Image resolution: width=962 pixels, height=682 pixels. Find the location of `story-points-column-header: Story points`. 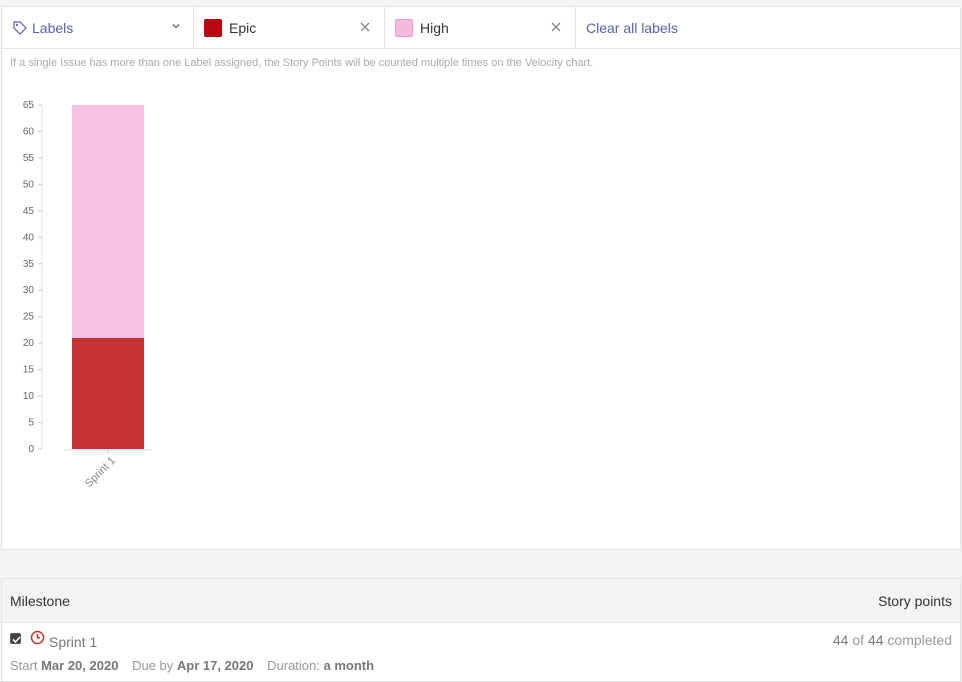

story-points-column-header: Story points is located at coordinates (915, 600).